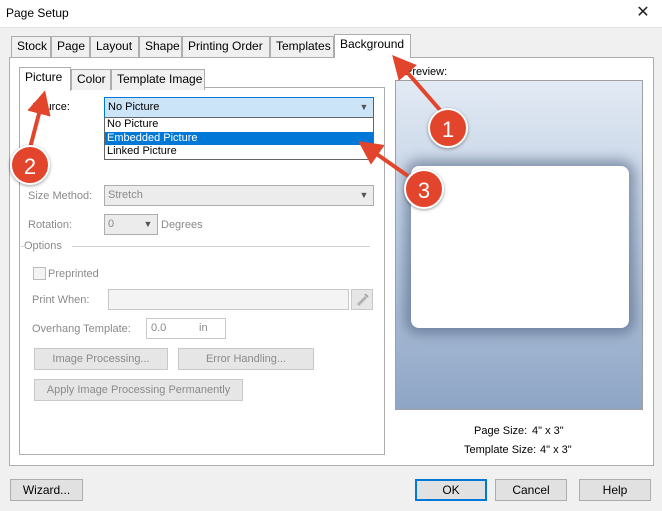  What do you see at coordinates (531, 490) in the screenshot?
I see `cancel-button: Cancel` at bounding box center [531, 490].